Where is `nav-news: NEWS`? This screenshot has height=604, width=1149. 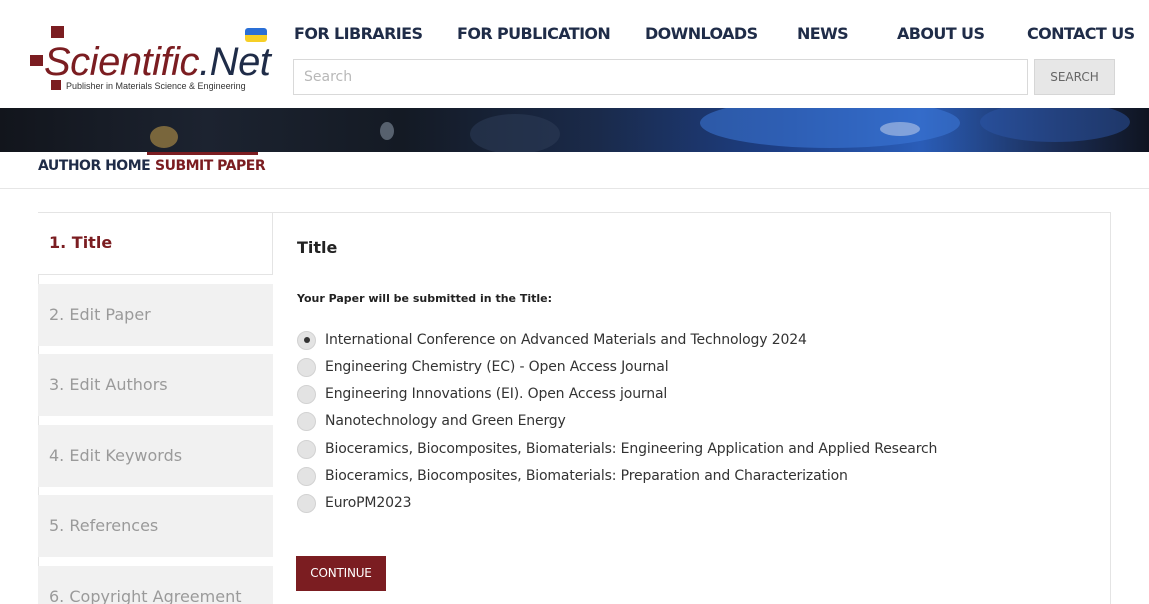 nav-news: NEWS is located at coordinates (823, 36).